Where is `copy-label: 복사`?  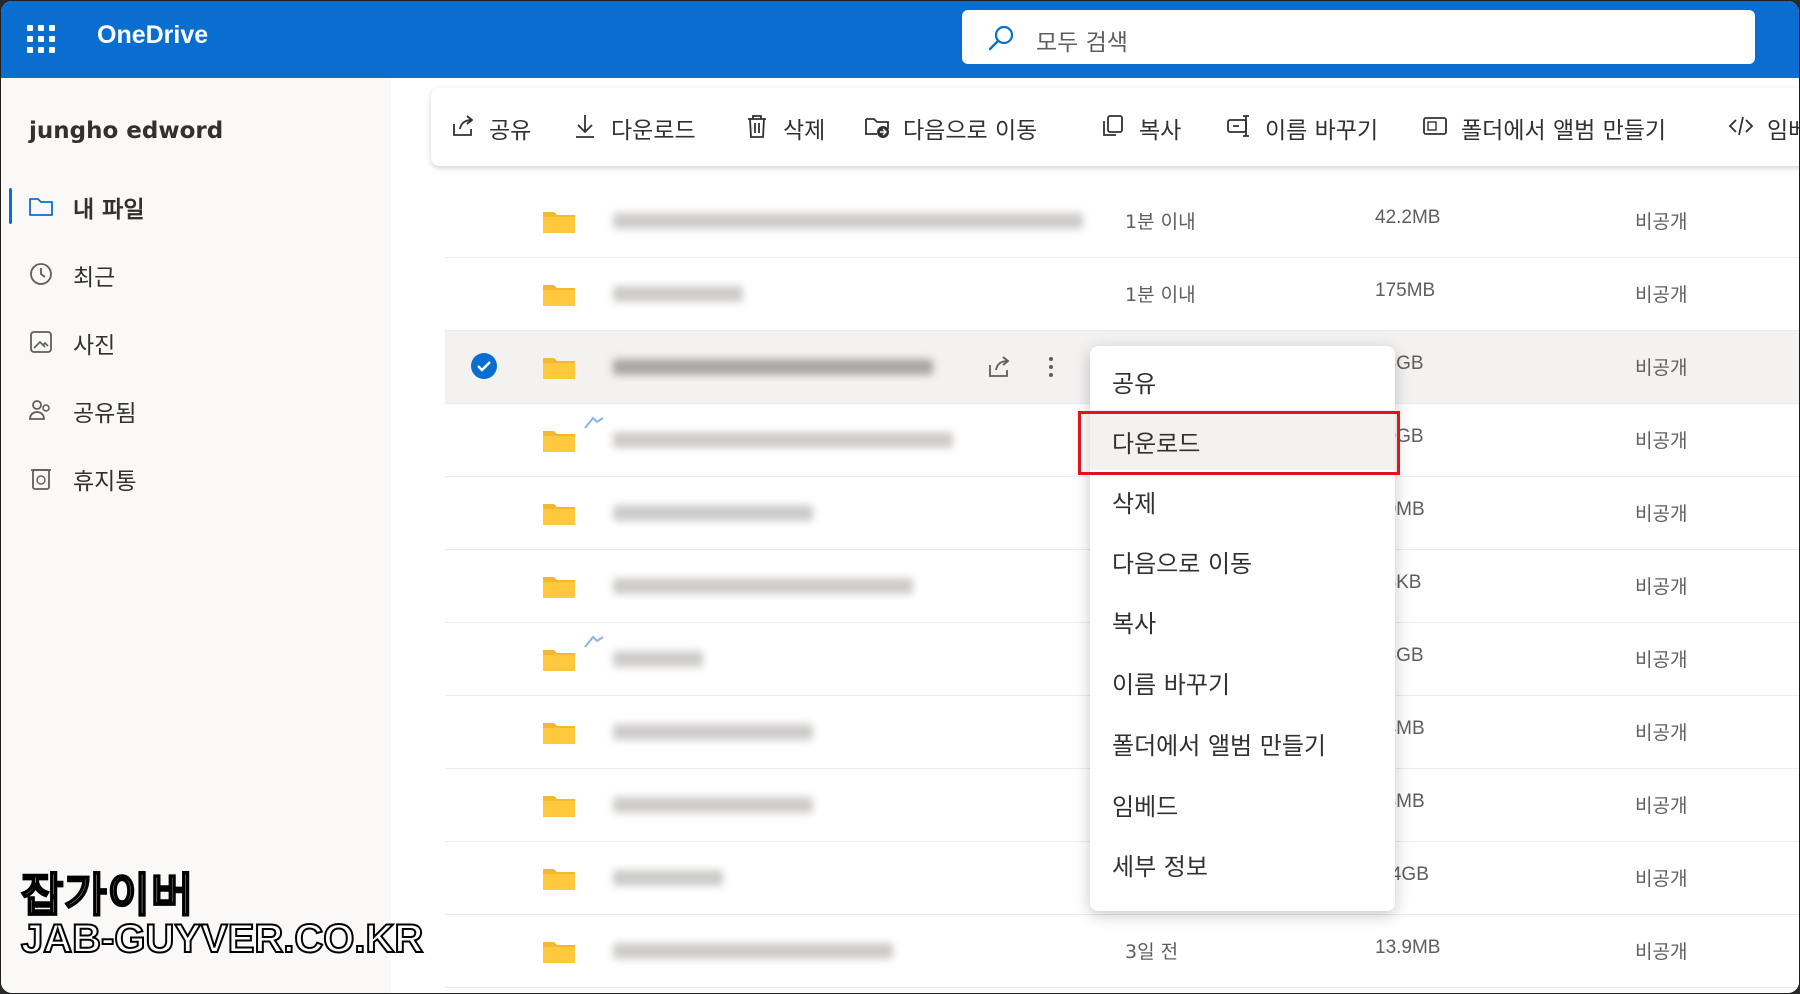 copy-label: 복사 is located at coordinates (1160, 131).